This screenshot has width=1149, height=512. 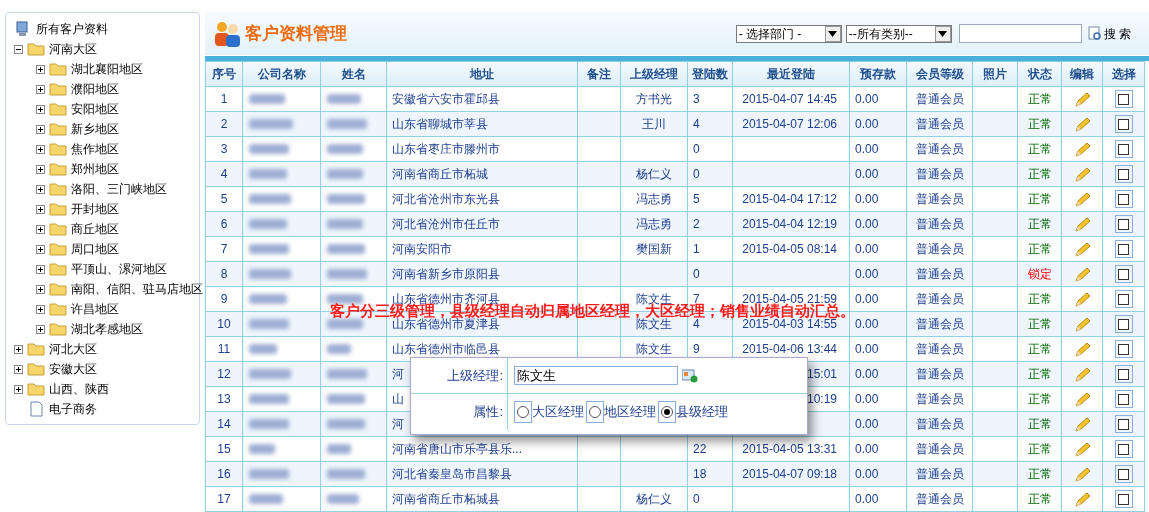 What do you see at coordinates (73, 369) in the screenshot?
I see `tree-item: 安徽大区` at bounding box center [73, 369].